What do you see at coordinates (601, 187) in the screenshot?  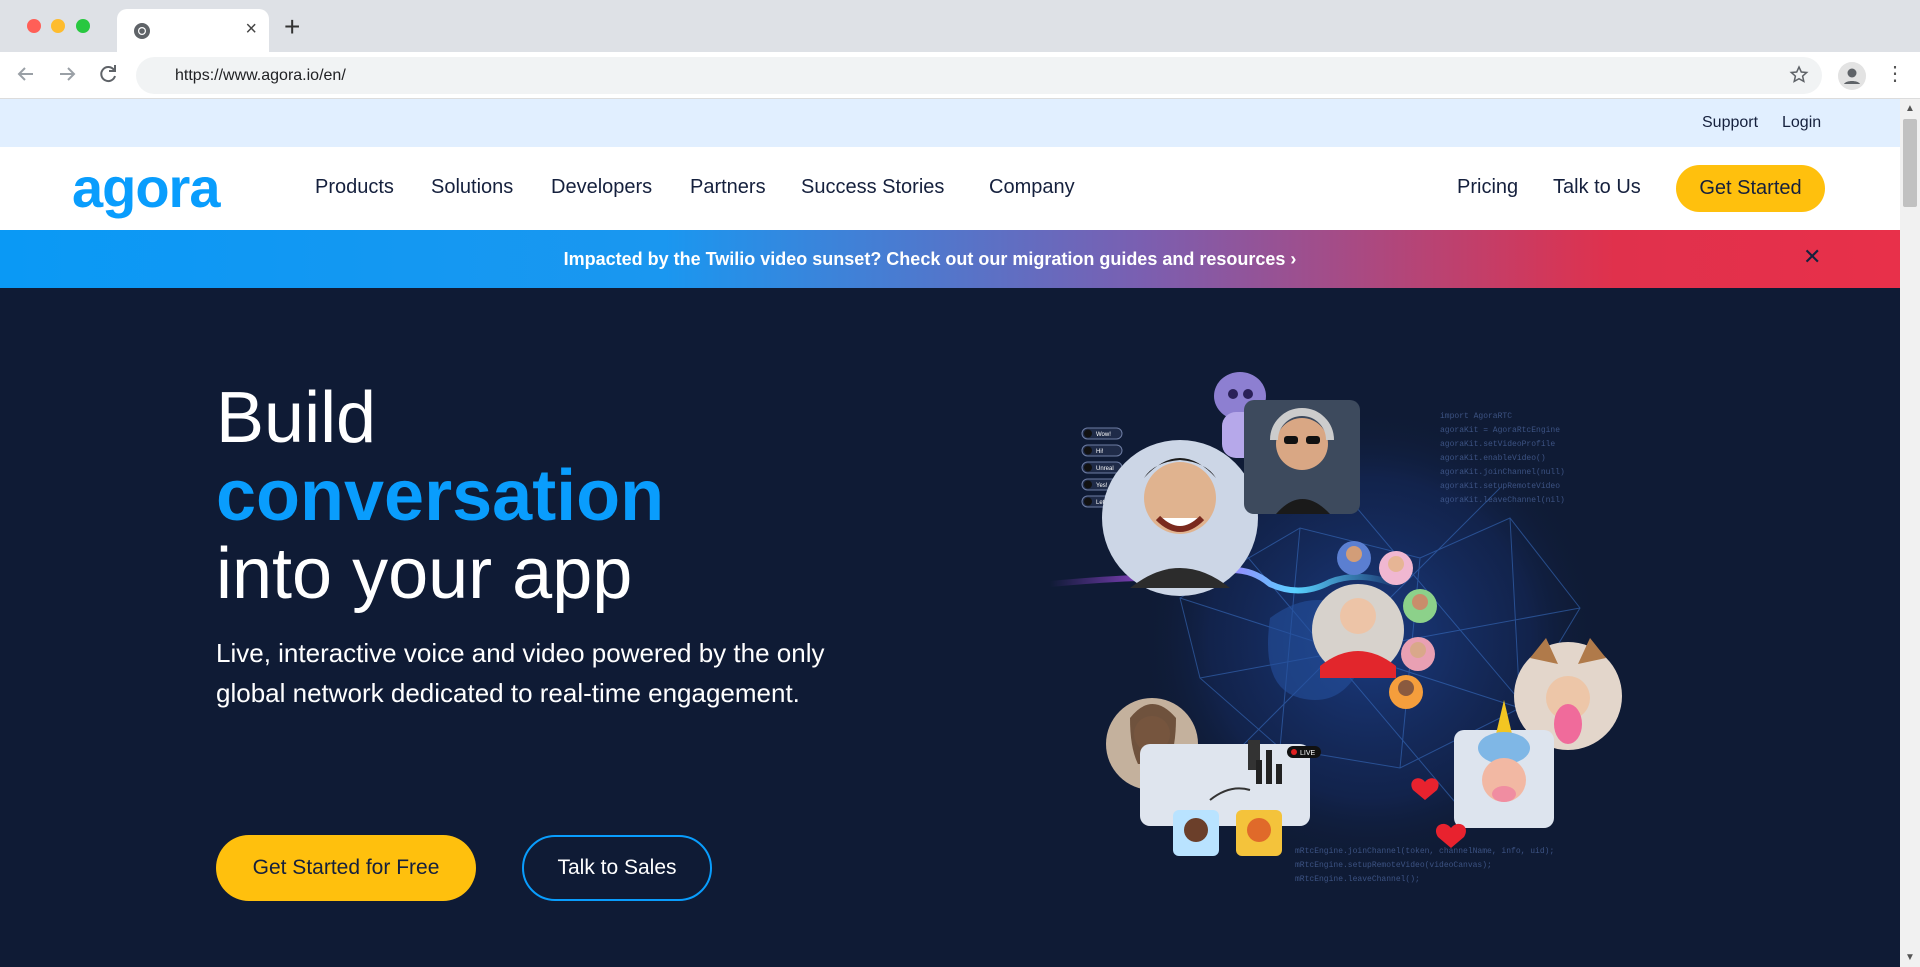 I see `nav-developers: Developers` at bounding box center [601, 187].